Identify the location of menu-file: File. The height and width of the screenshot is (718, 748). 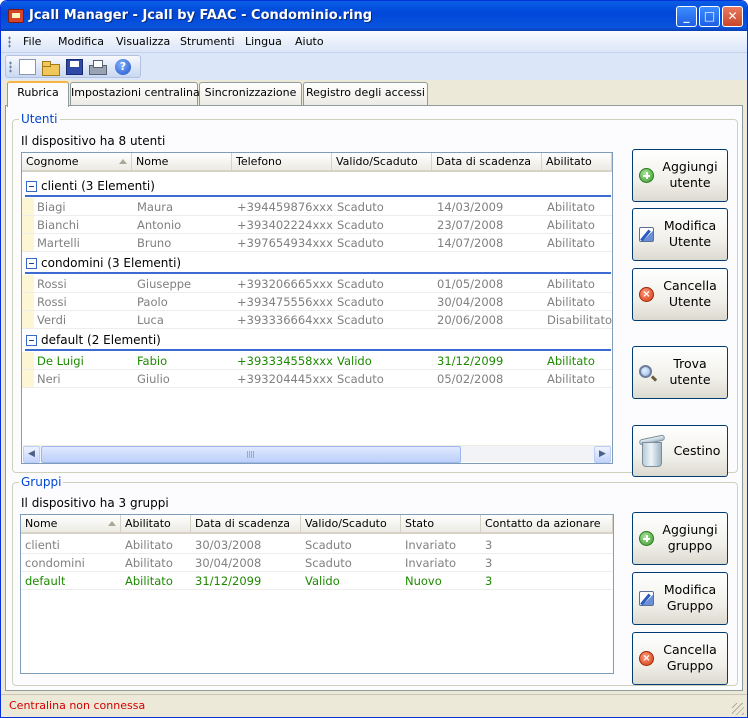
(32, 41).